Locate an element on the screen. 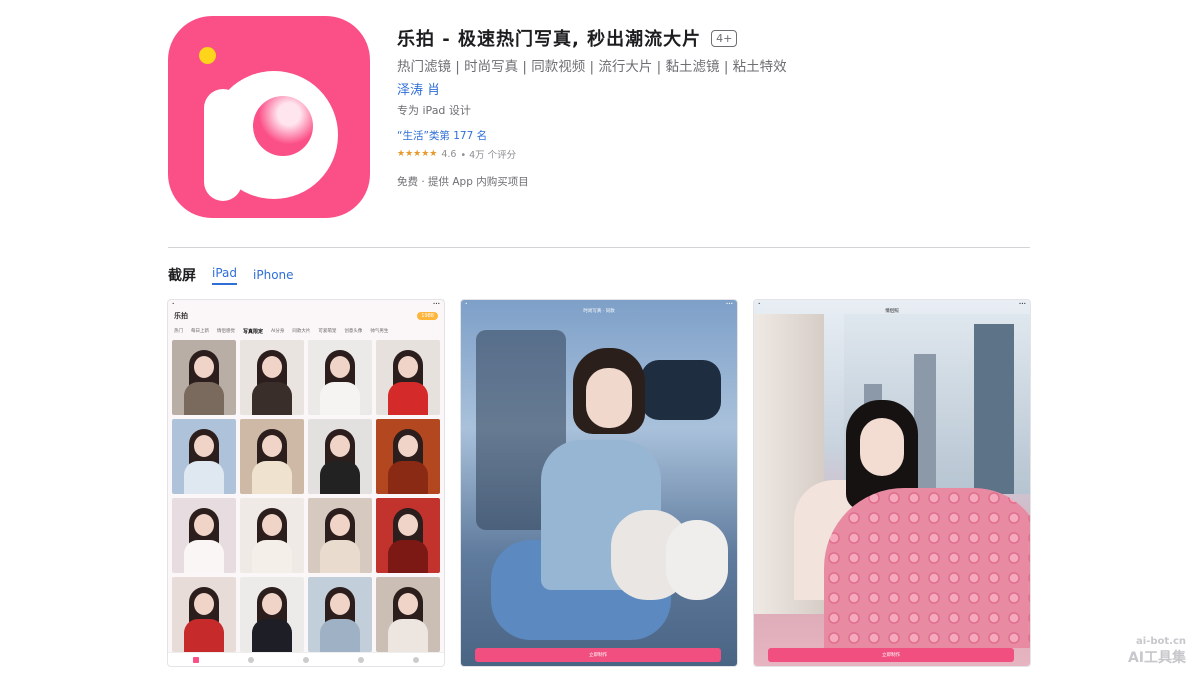 This screenshot has width=1200, height=675. rose-bouquet is located at coordinates (927, 568).